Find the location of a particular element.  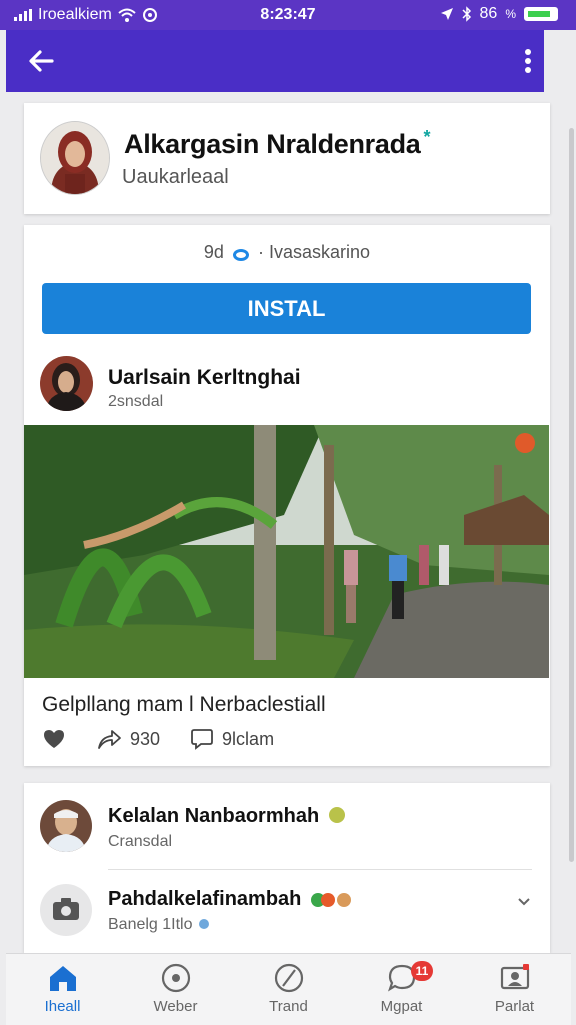

stats-count: 9d is located at coordinates (213, 252).